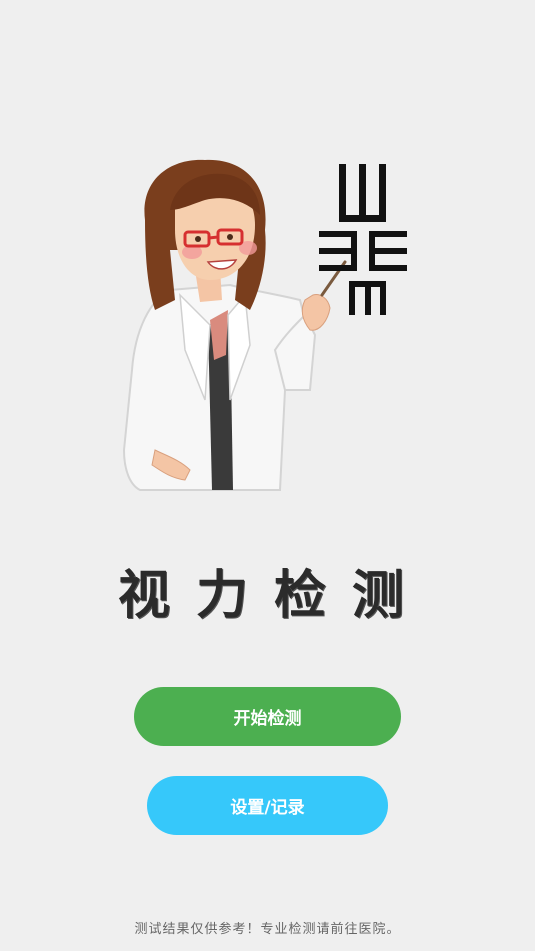  What do you see at coordinates (267, 805) in the screenshot?
I see `settings-records-button: 设置/记录` at bounding box center [267, 805].